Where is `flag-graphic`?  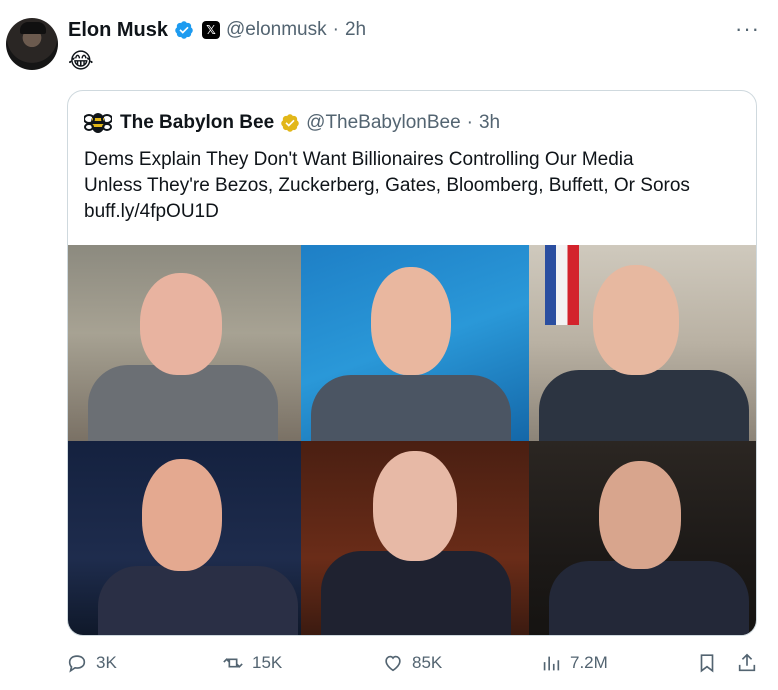
flag-graphic is located at coordinates (562, 285).